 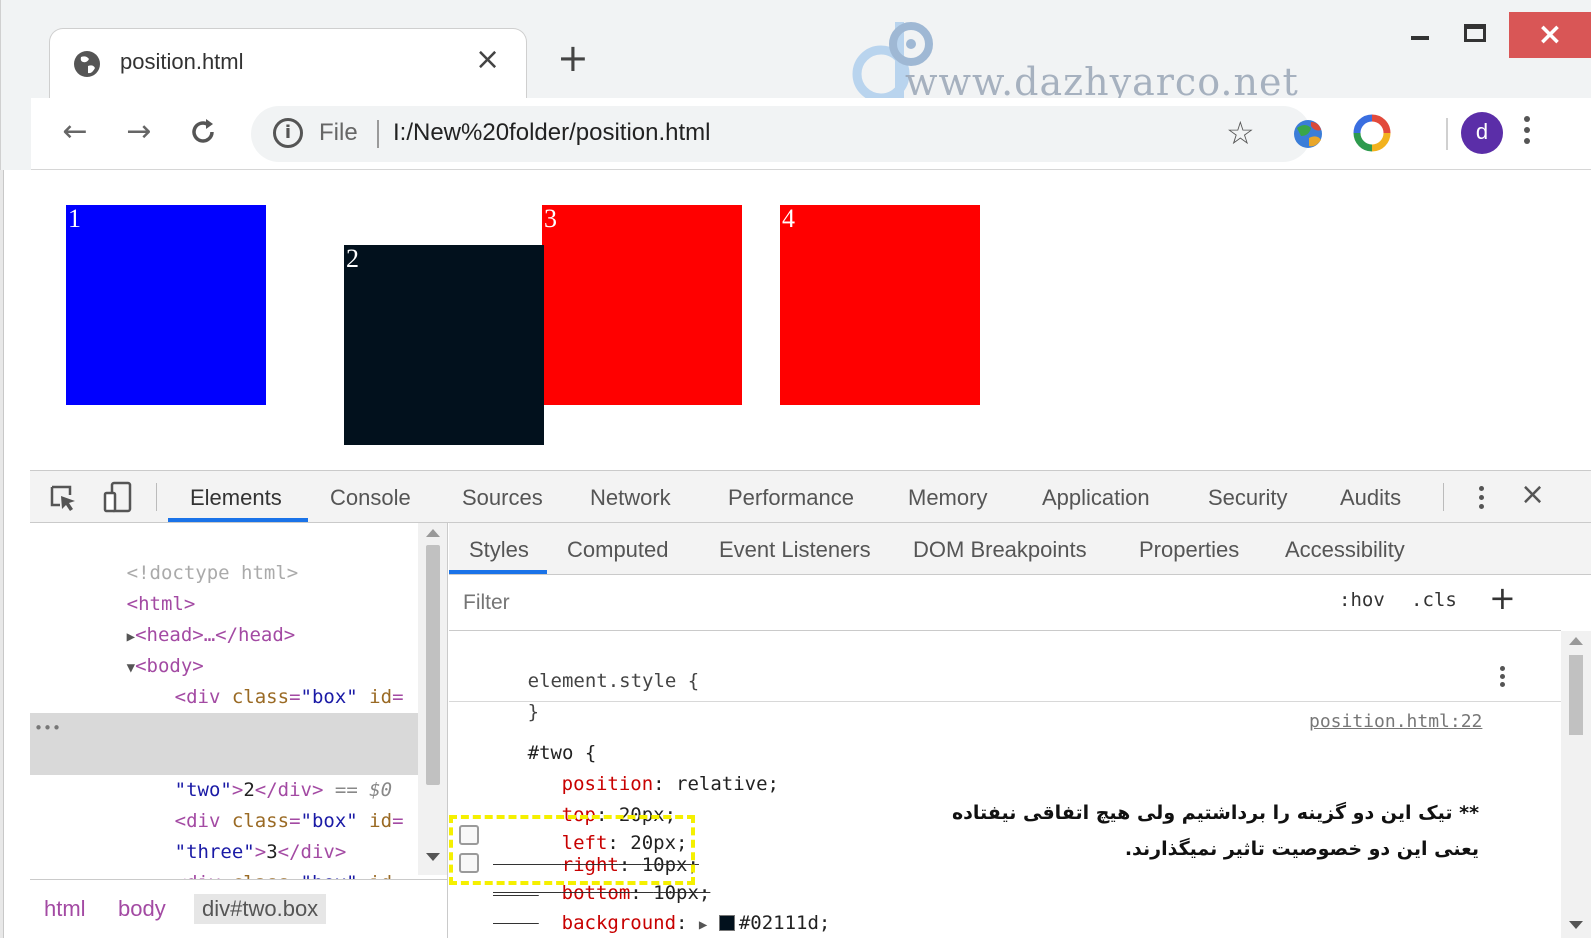 I want to click on reload-icon, so click(x=203, y=132).